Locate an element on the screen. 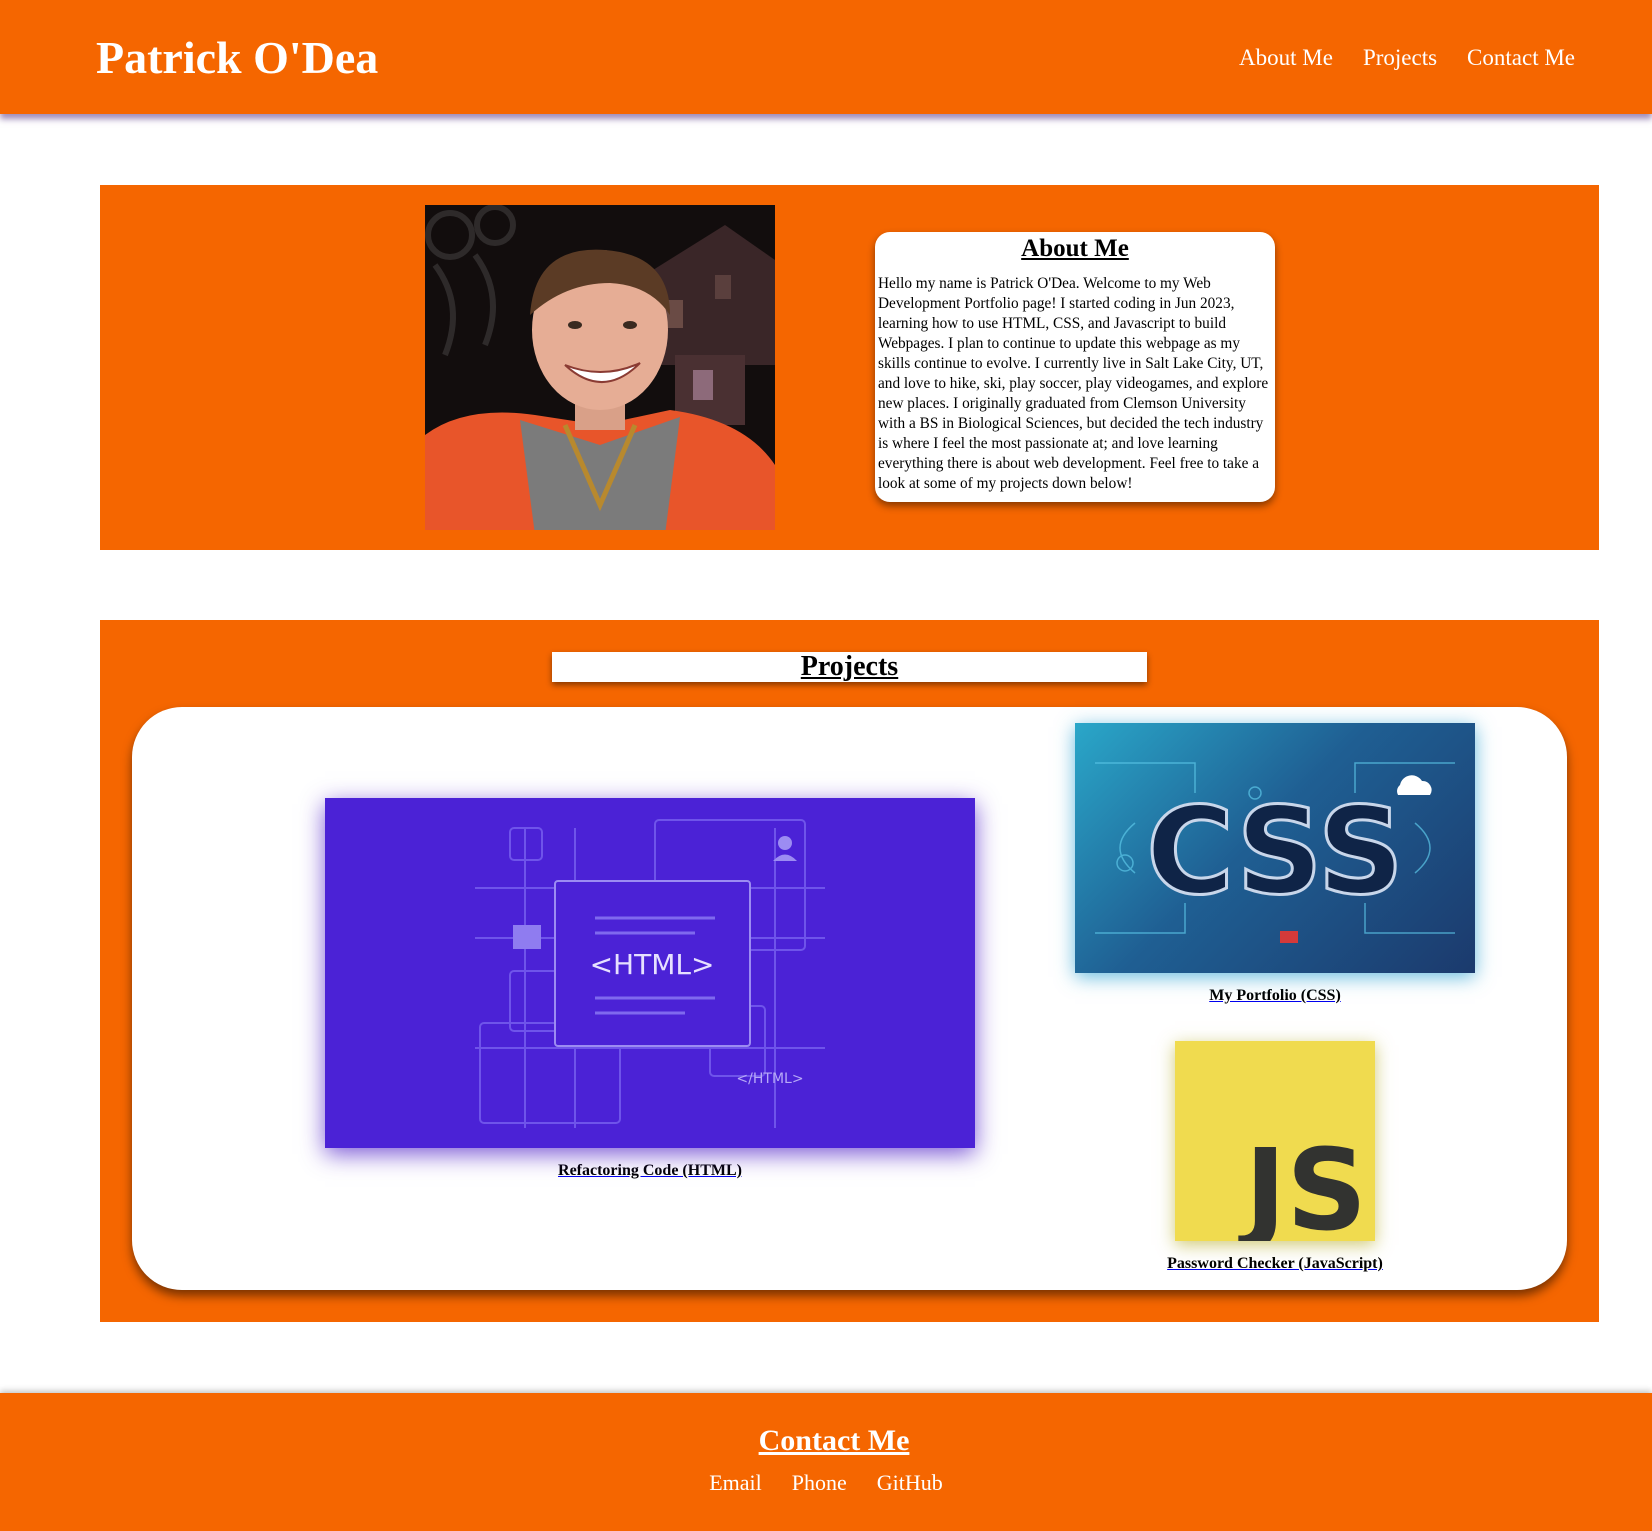 This screenshot has width=1652, height=1531. projects-heading-box: Projects is located at coordinates (849, 667).